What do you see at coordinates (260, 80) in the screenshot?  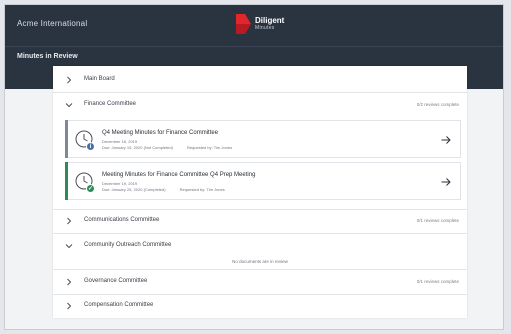 I see `committee-row-main-board: Main Board` at bounding box center [260, 80].